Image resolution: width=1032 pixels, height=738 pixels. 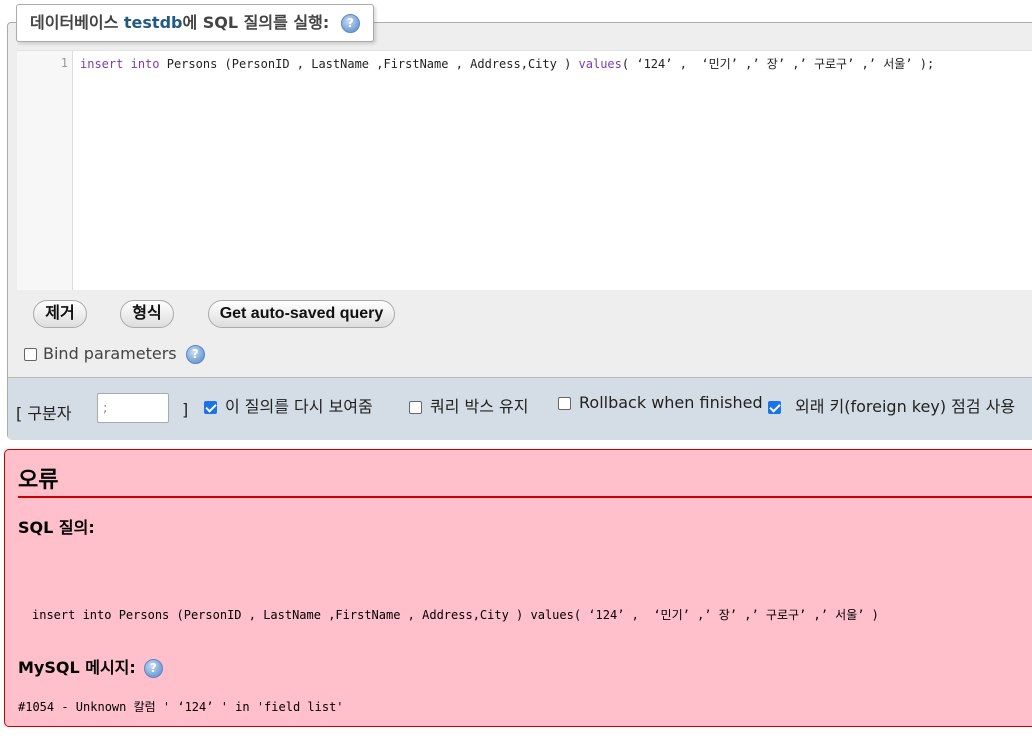 What do you see at coordinates (153, 22) in the screenshot?
I see `database-name-link: testdb` at bounding box center [153, 22].